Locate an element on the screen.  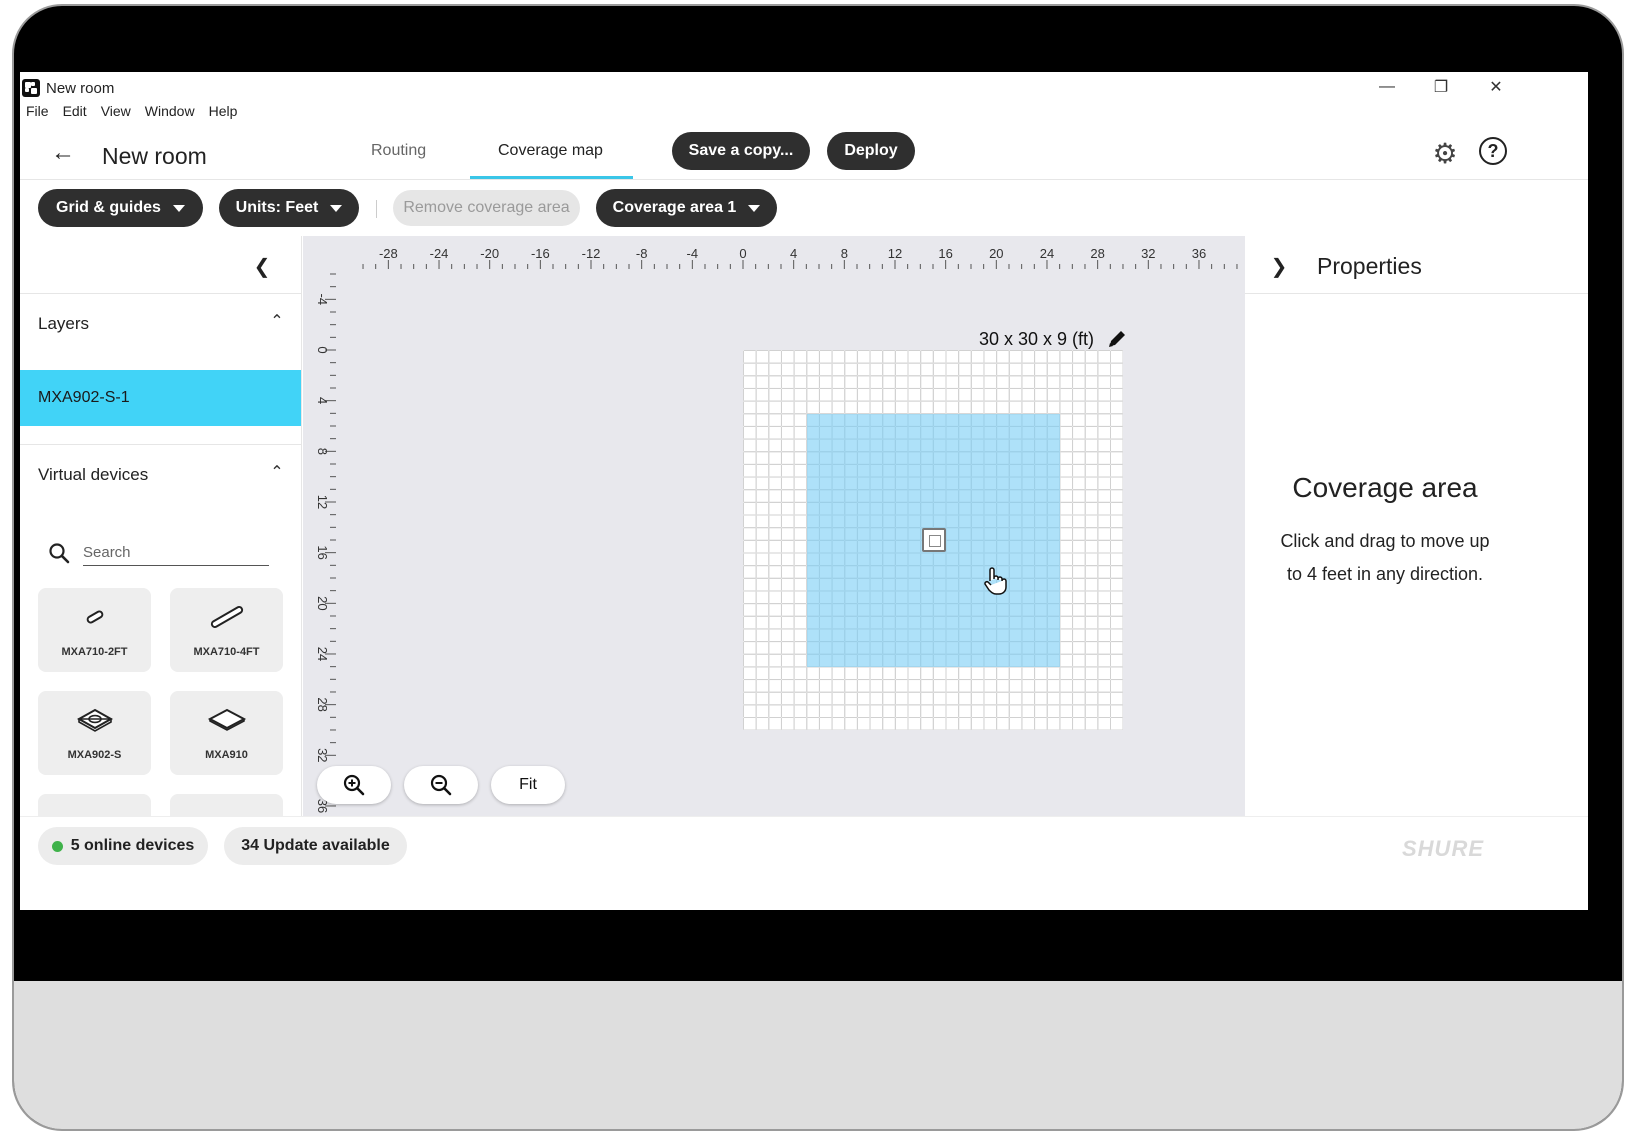
coverage-area-dropdown: Coverage area 1 is located at coordinates (686, 208).